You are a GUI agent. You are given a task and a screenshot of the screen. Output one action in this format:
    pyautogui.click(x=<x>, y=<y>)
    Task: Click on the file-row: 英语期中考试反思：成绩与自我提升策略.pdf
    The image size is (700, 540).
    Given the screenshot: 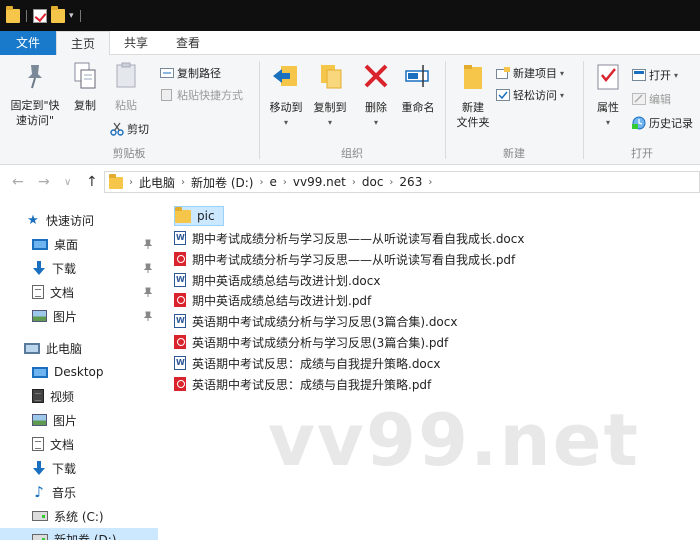 What is the action you would take?
    pyautogui.click(x=302, y=384)
    